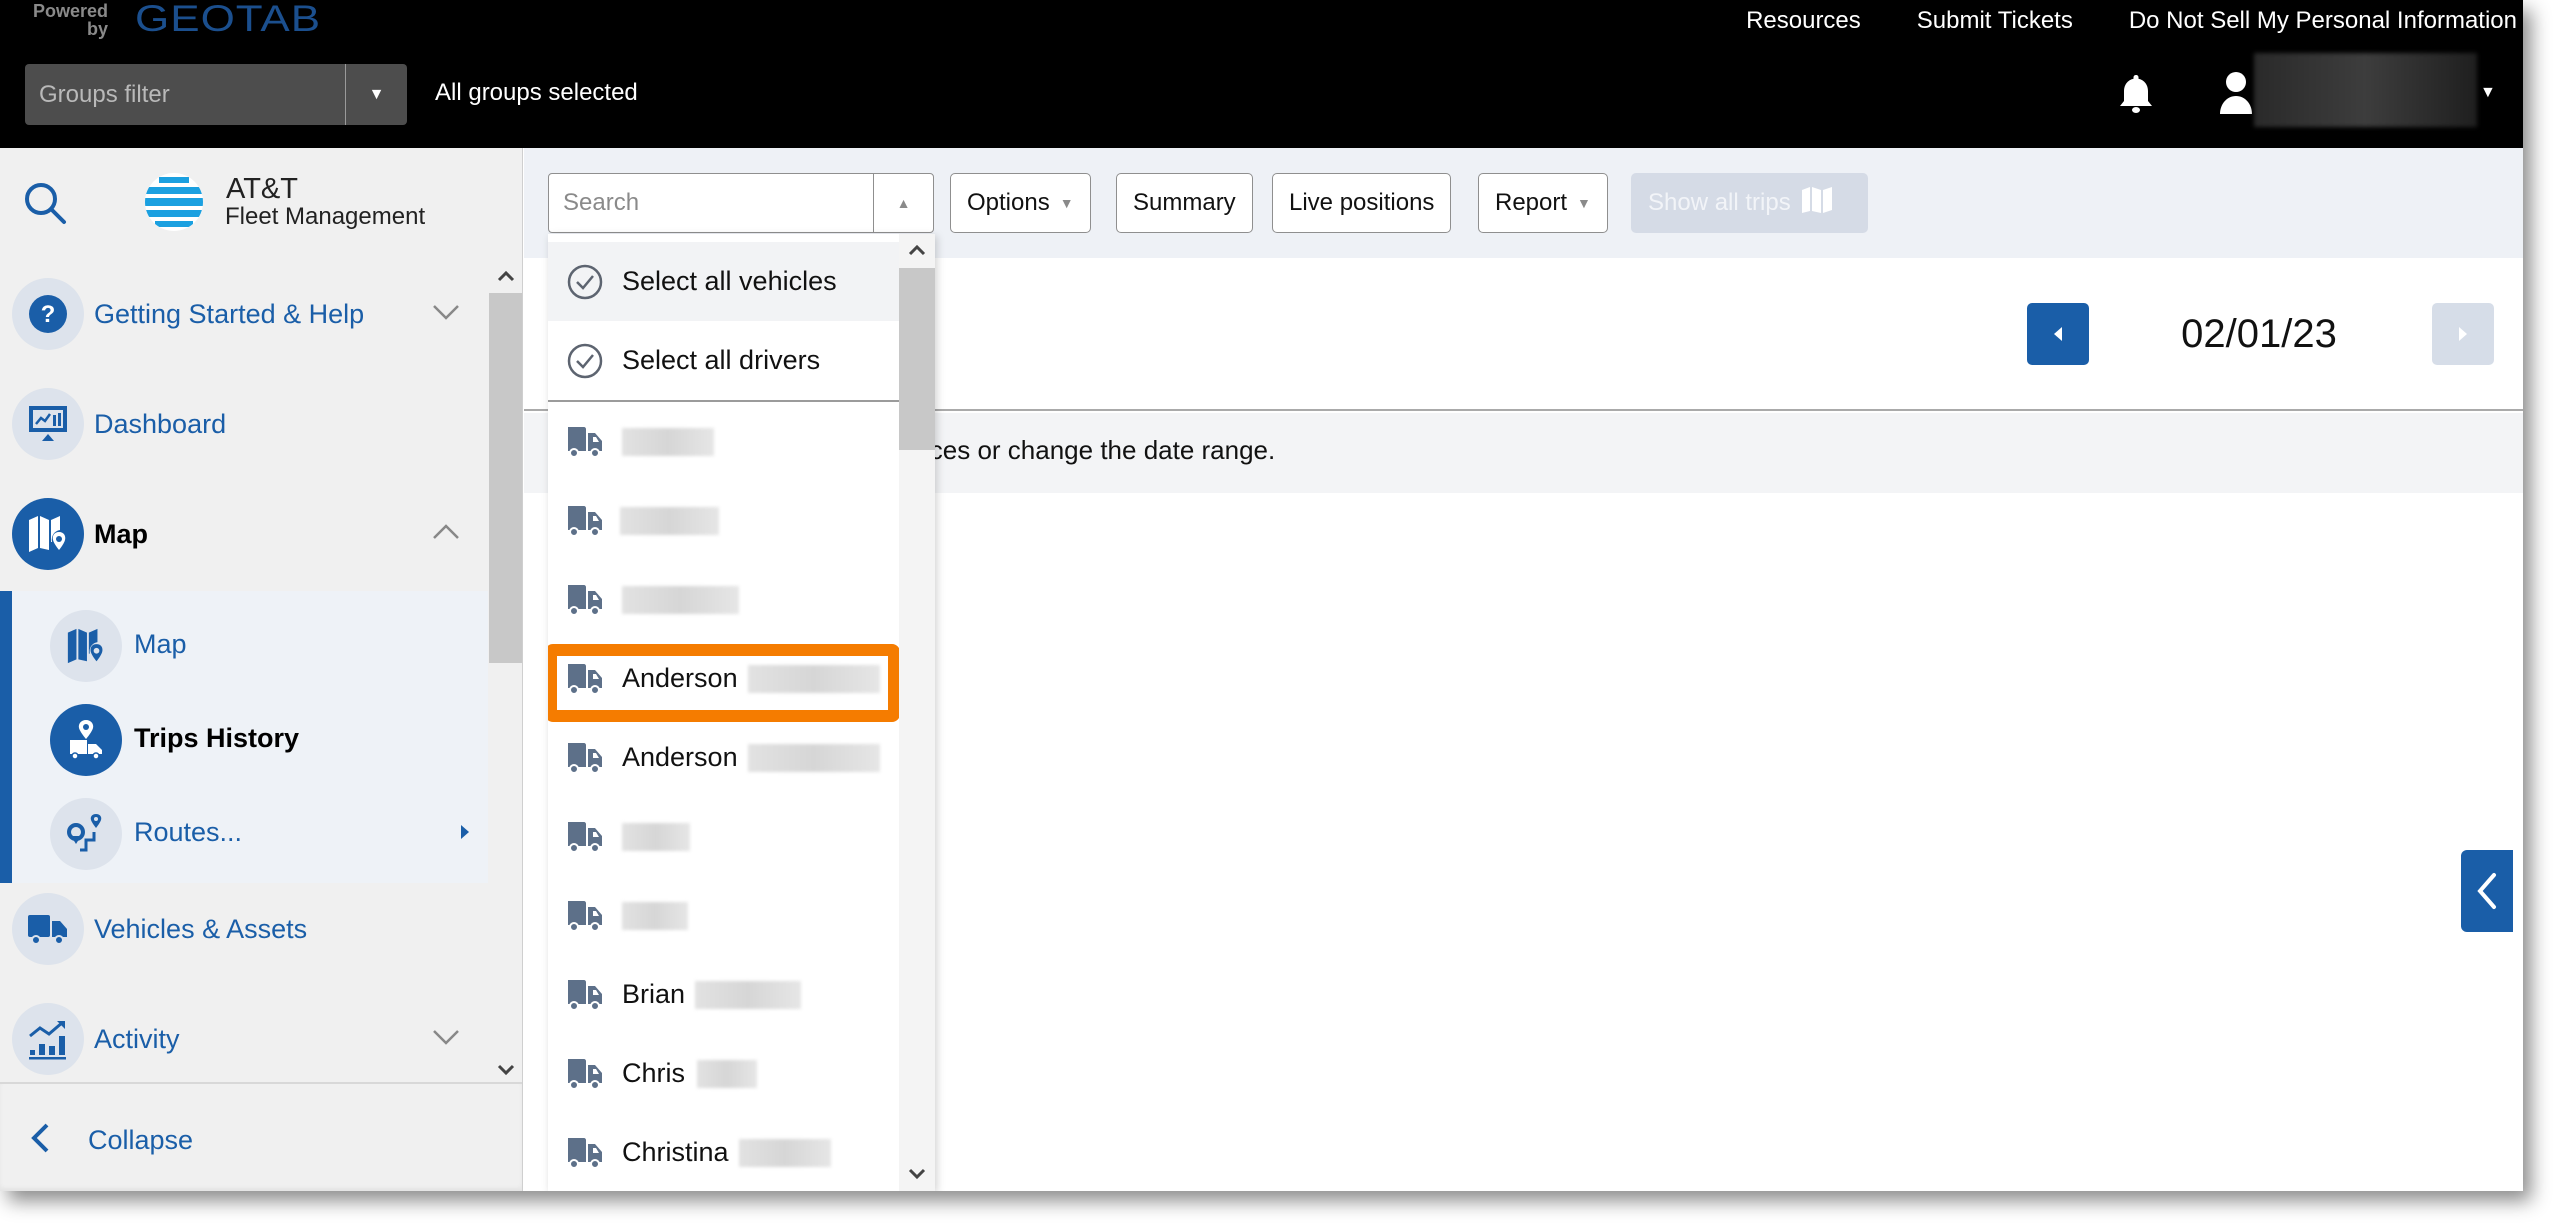 The height and width of the screenshot is (1228, 2560). Describe the element at coordinates (1543, 203) in the screenshot. I see `report-button: Report ▼` at that location.